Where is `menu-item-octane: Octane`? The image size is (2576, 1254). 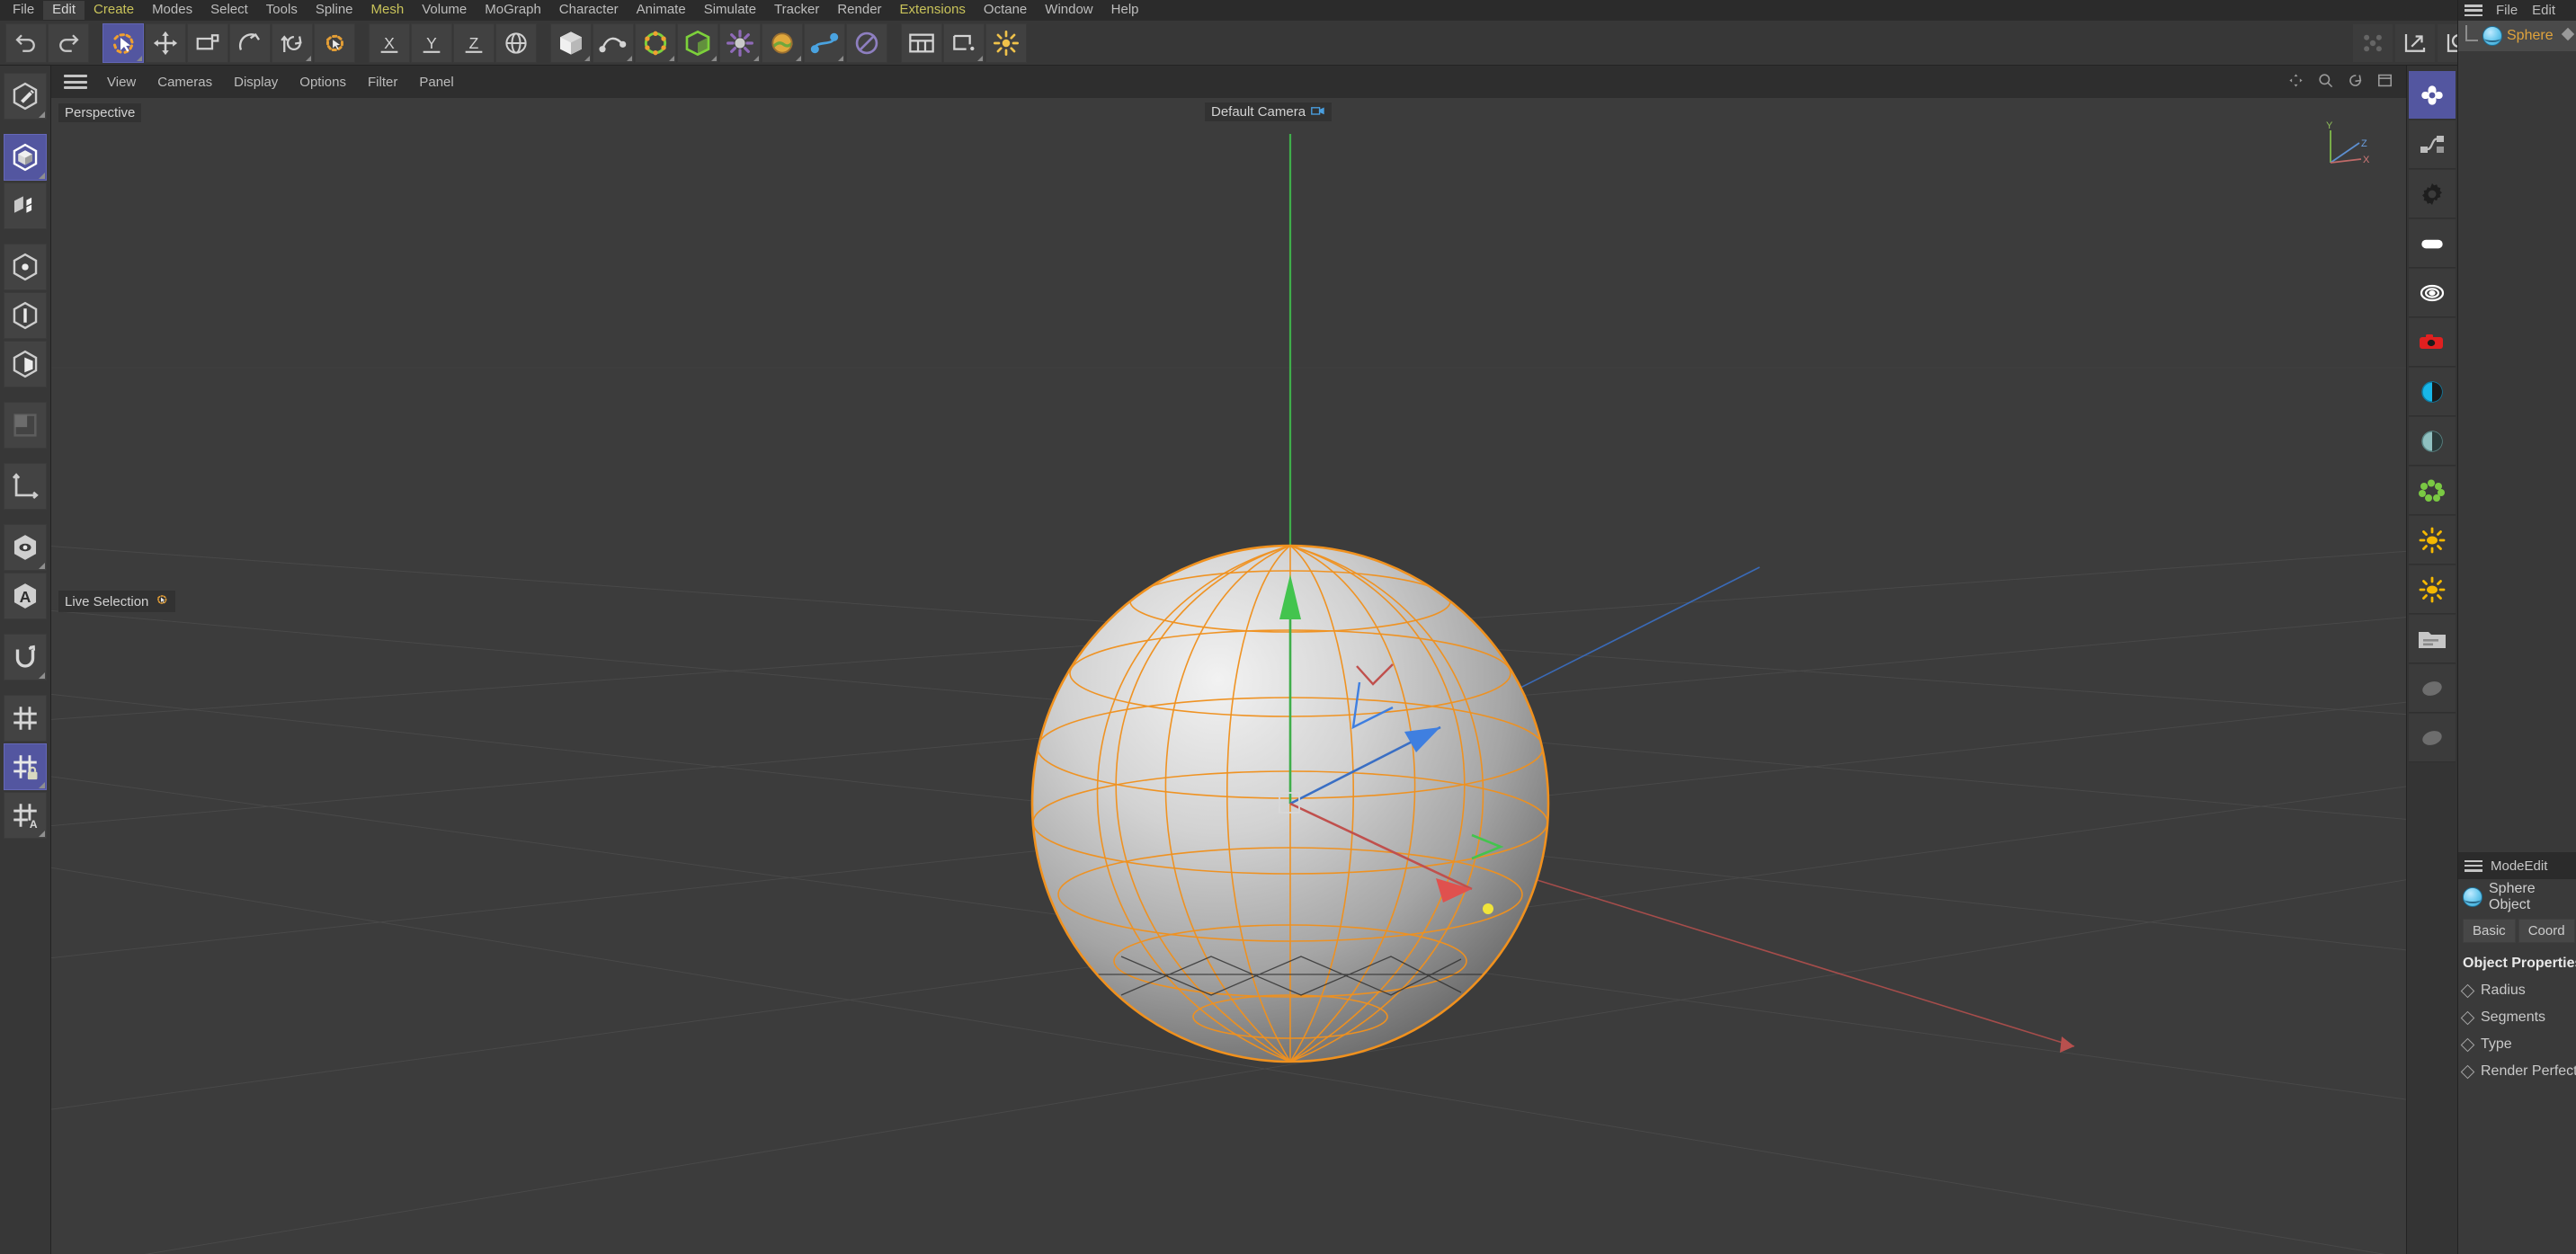
menu-item-octane: Octane is located at coordinates (1005, 11).